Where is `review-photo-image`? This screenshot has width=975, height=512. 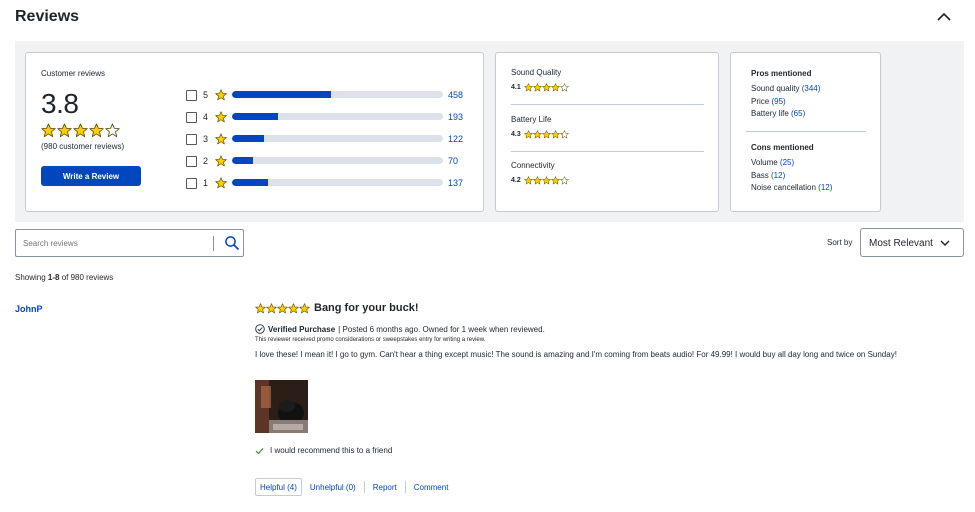 review-photo-image is located at coordinates (281, 406).